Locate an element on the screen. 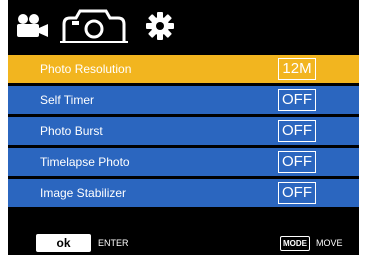 This screenshot has width=367, height=255. tab-video is located at coordinates (32, 26).